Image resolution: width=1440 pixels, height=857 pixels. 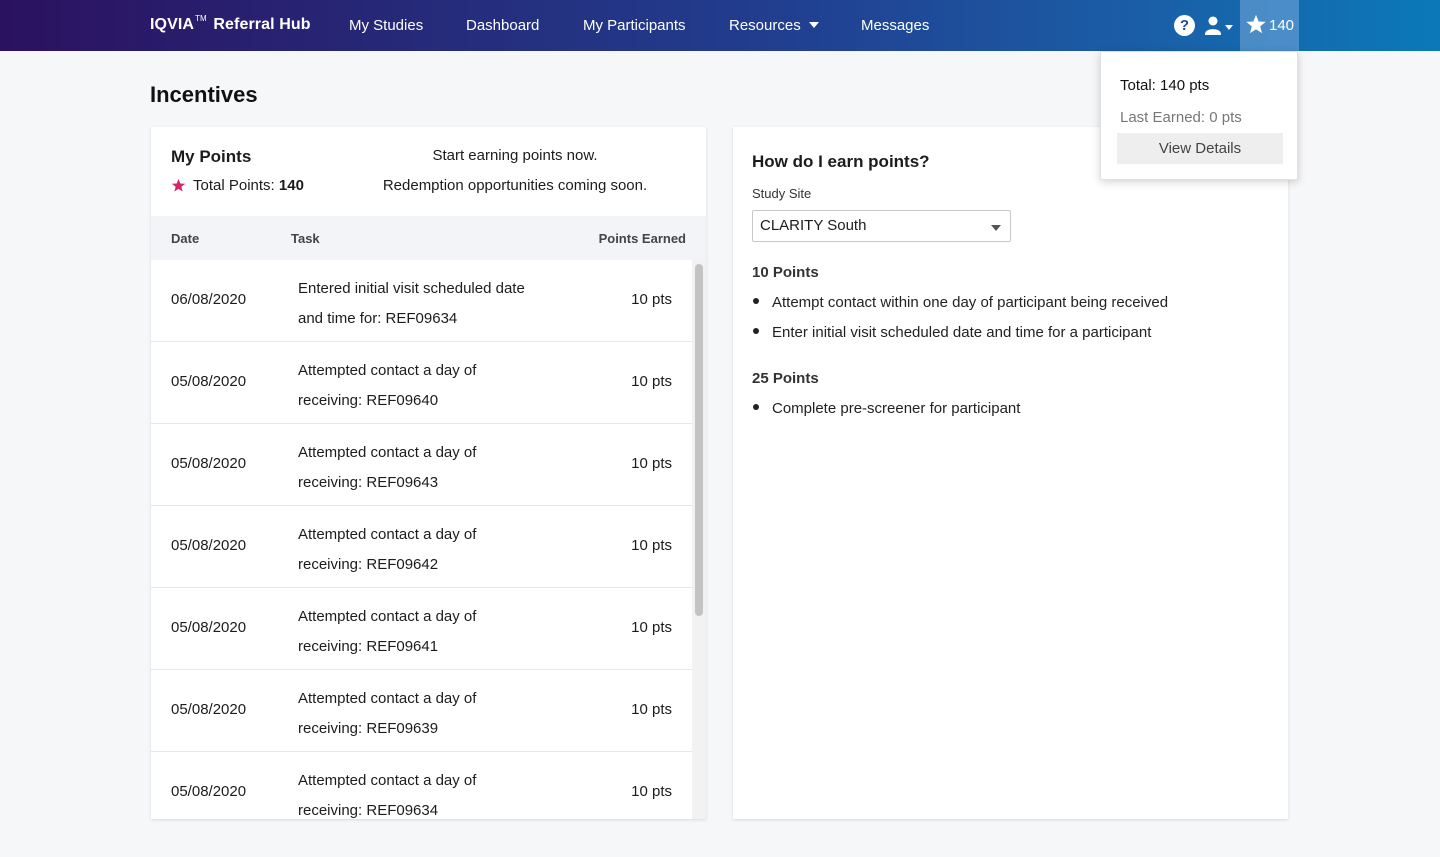 I want to click on study-site-label: Study Site, so click(x=782, y=193).